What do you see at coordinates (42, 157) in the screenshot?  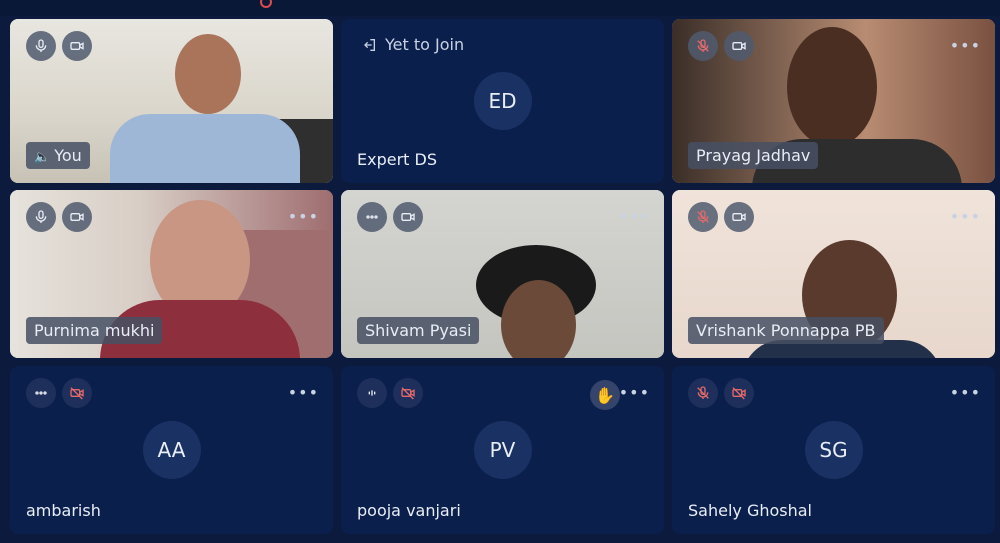 I see `speaker-icon: 🔈` at bounding box center [42, 157].